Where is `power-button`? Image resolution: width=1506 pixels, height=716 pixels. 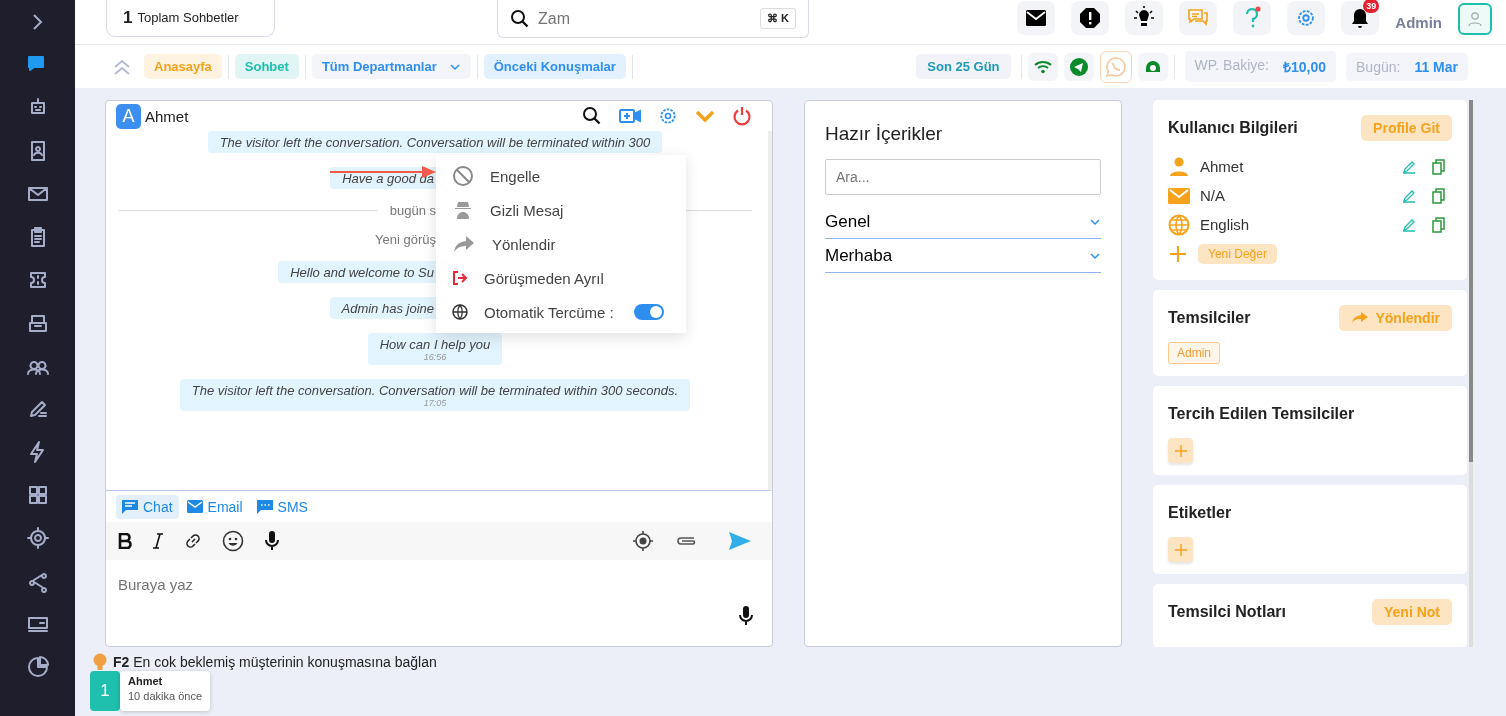
power-button is located at coordinates (742, 116).